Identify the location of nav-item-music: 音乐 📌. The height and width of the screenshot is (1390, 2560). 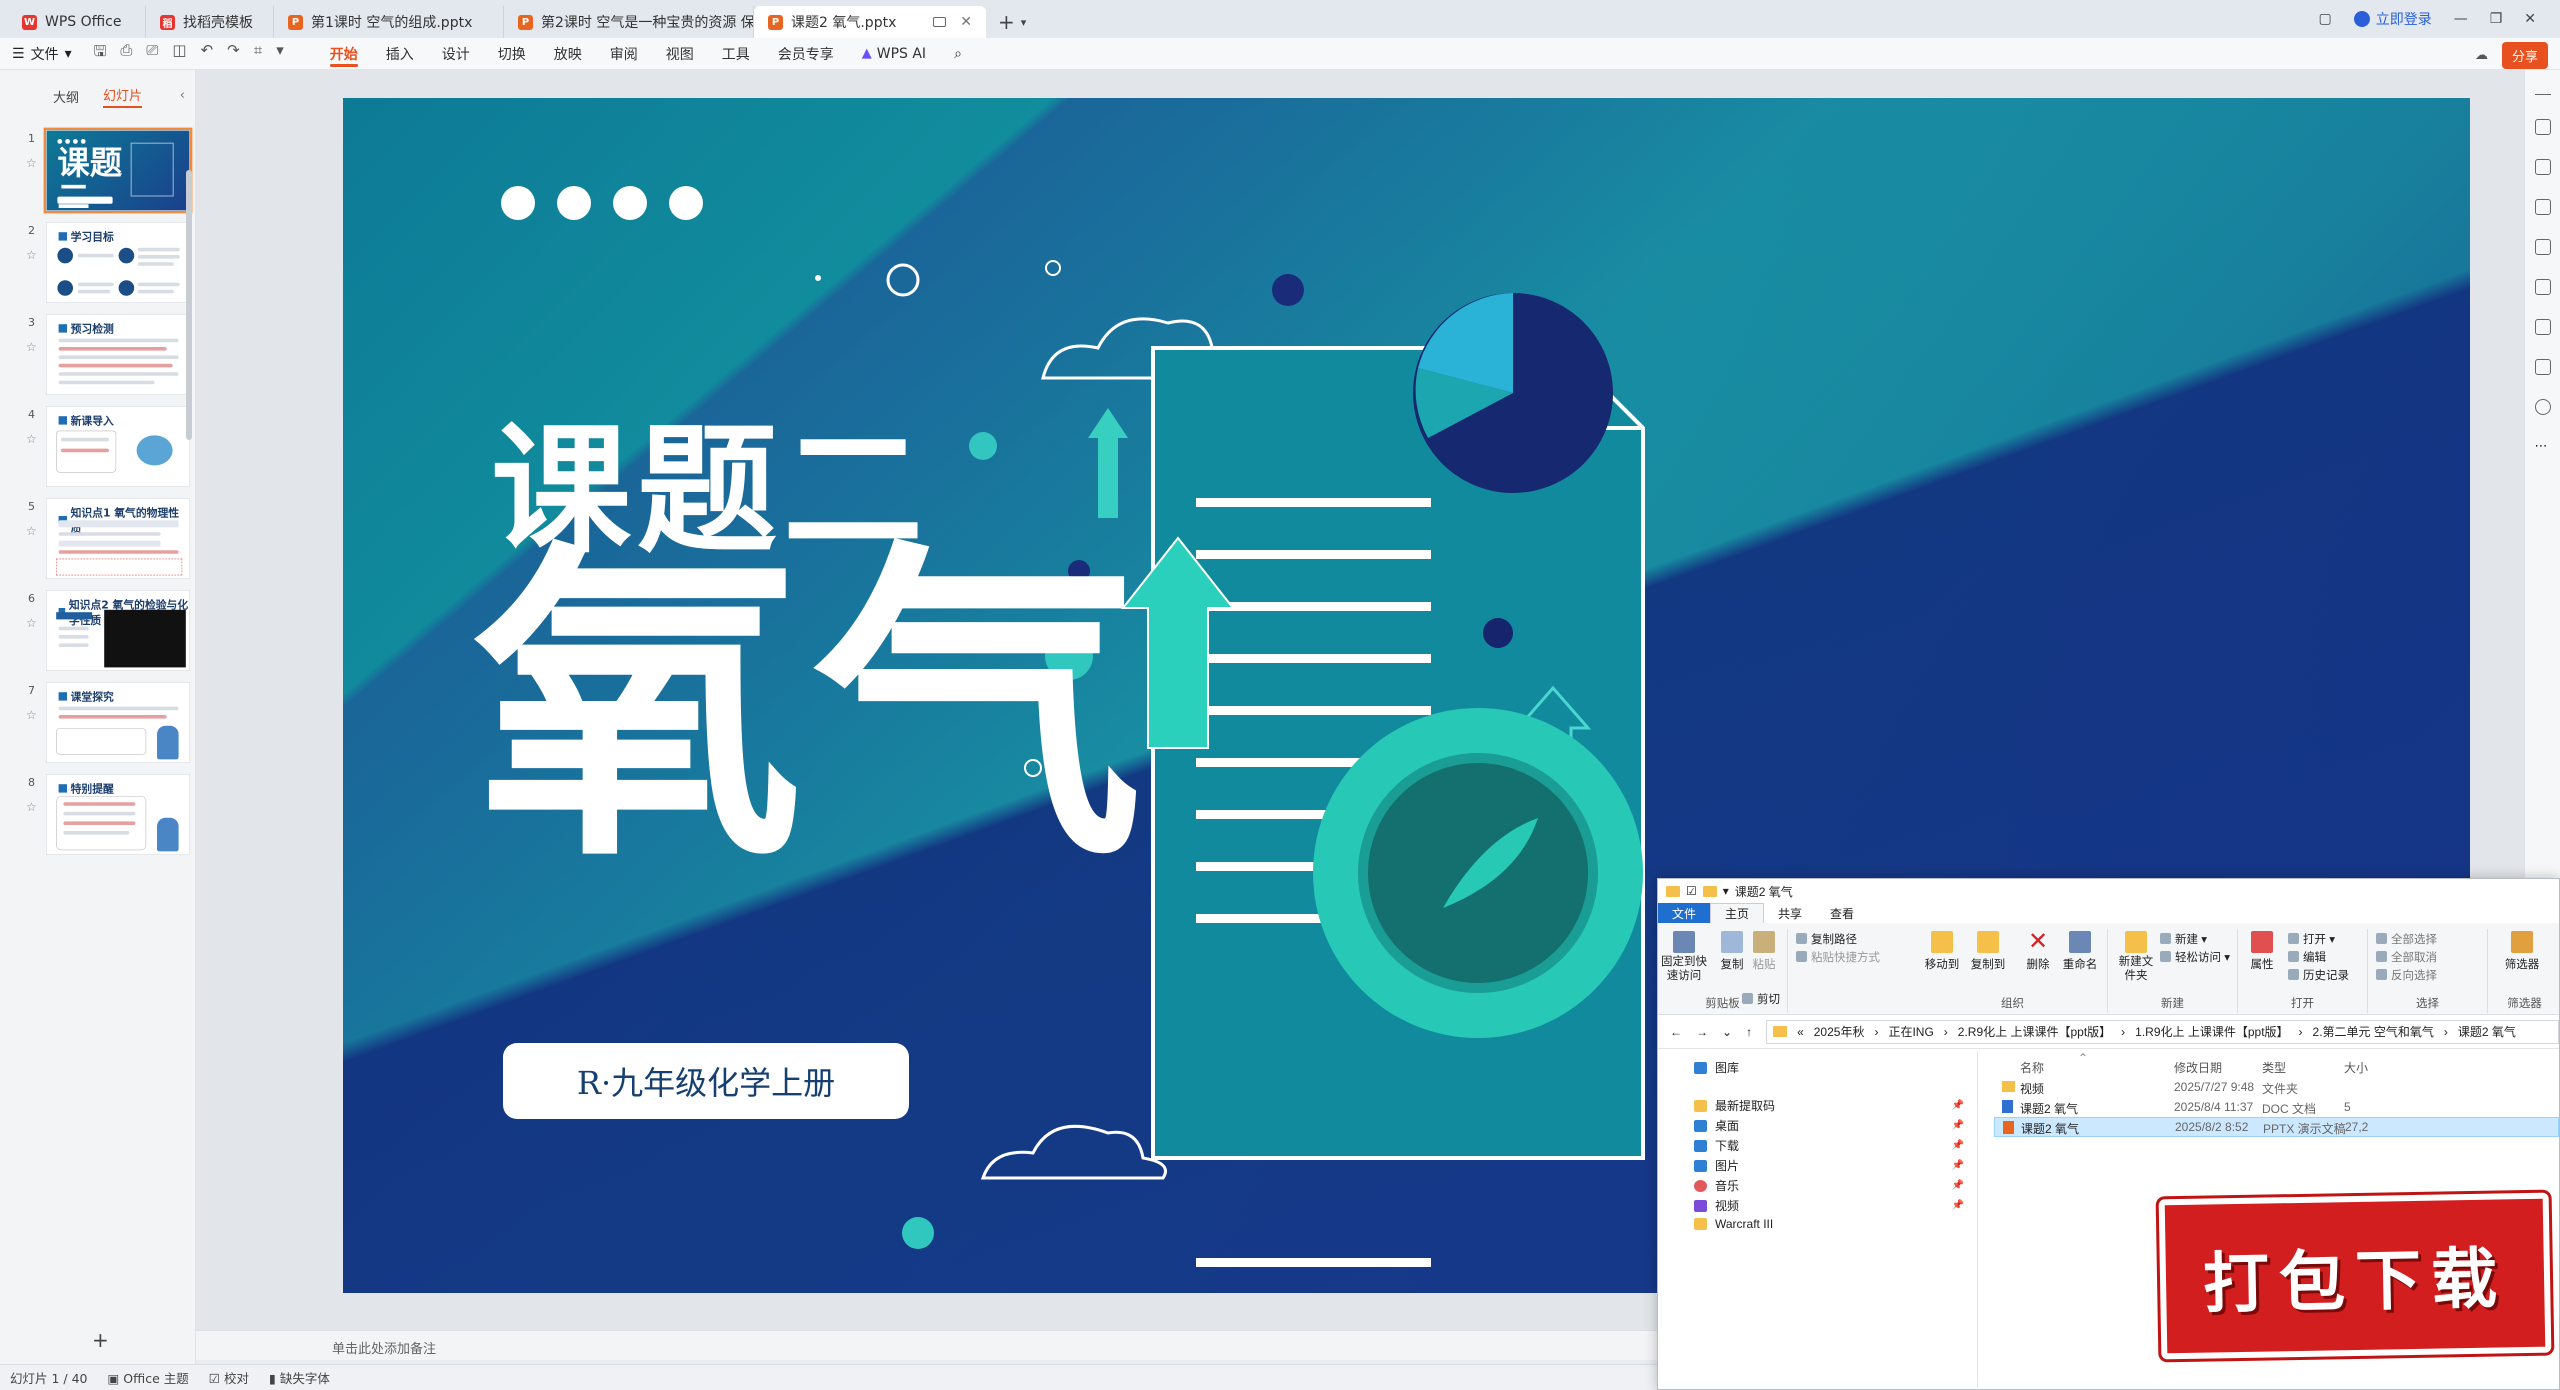
(1829, 1185).